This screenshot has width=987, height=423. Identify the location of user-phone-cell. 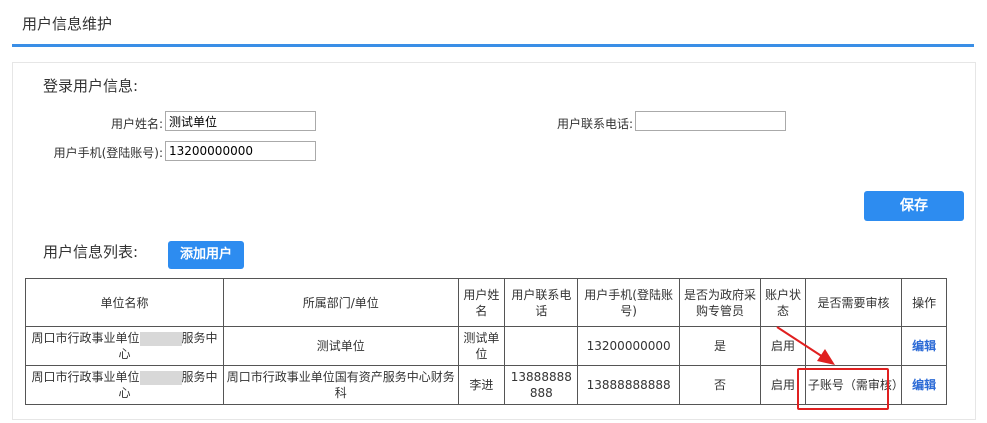
(541, 346).